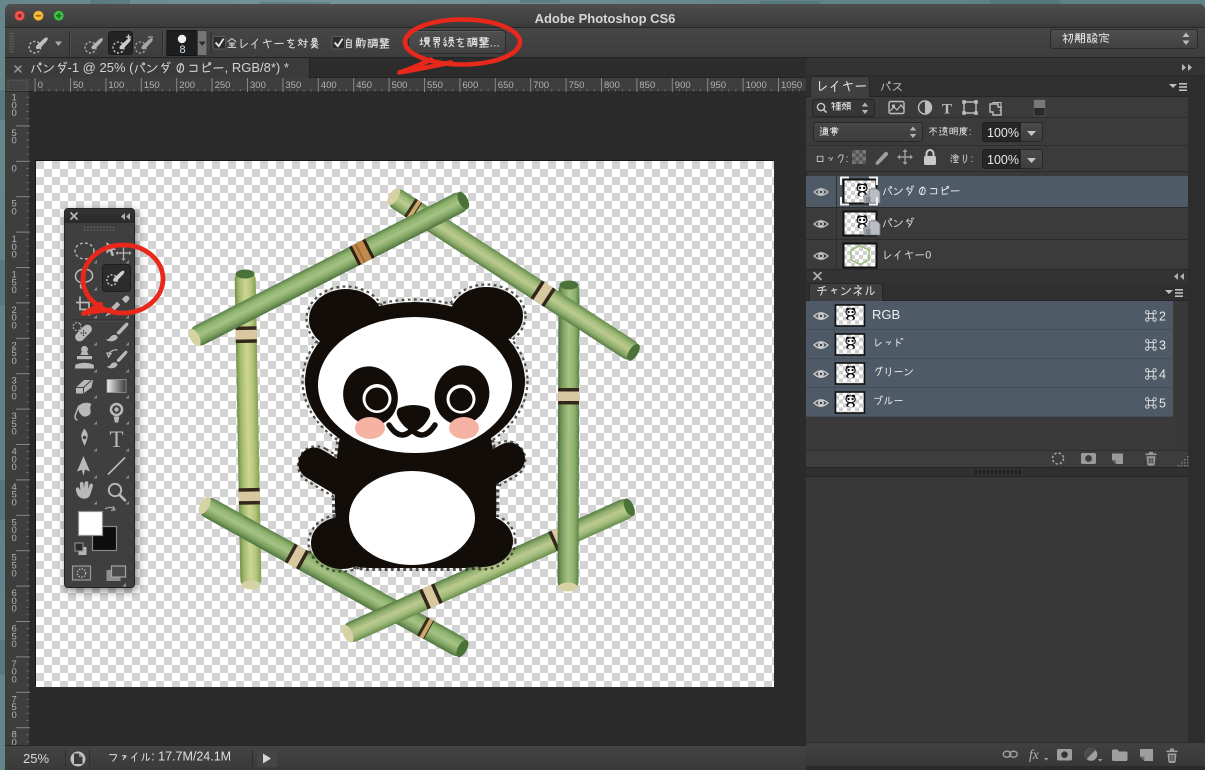 This screenshot has width=1205, height=770. I want to click on svg-text: 550, so click(435, 85).